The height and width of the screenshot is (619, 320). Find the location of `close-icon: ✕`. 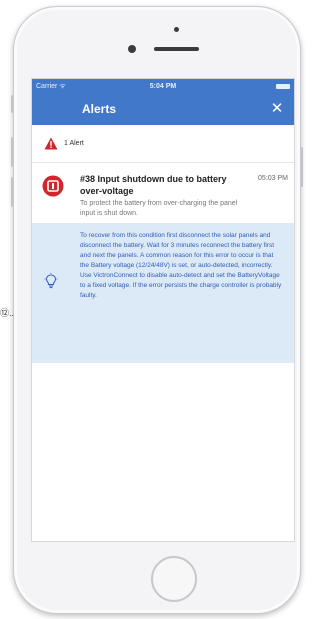

close-icon: ✕ is located at coordinates (277, 108).